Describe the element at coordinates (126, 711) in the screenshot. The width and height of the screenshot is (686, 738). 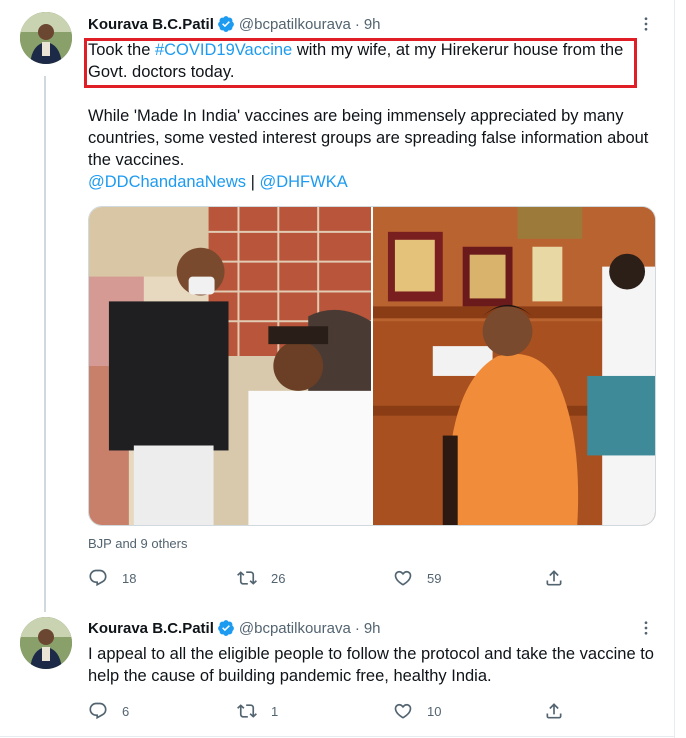
I see `reply-count: 6` at that location.